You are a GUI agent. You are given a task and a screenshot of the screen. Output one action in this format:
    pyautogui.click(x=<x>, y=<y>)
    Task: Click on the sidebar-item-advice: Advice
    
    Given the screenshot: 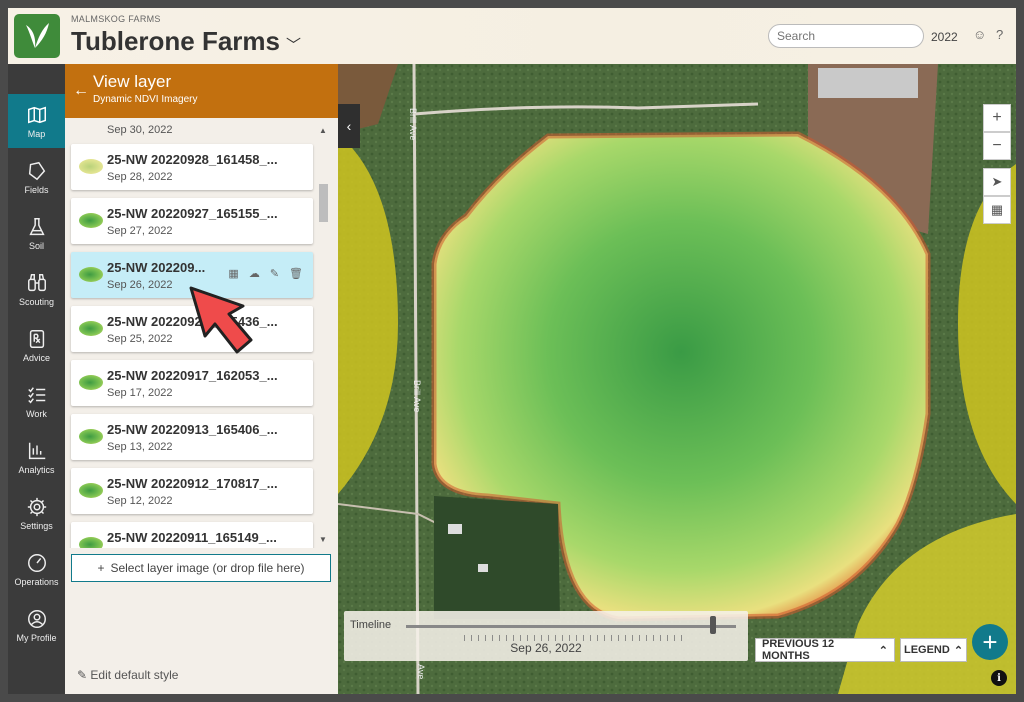 What is the action you would take?
    pyautogui.click(x=36, y=345)
    